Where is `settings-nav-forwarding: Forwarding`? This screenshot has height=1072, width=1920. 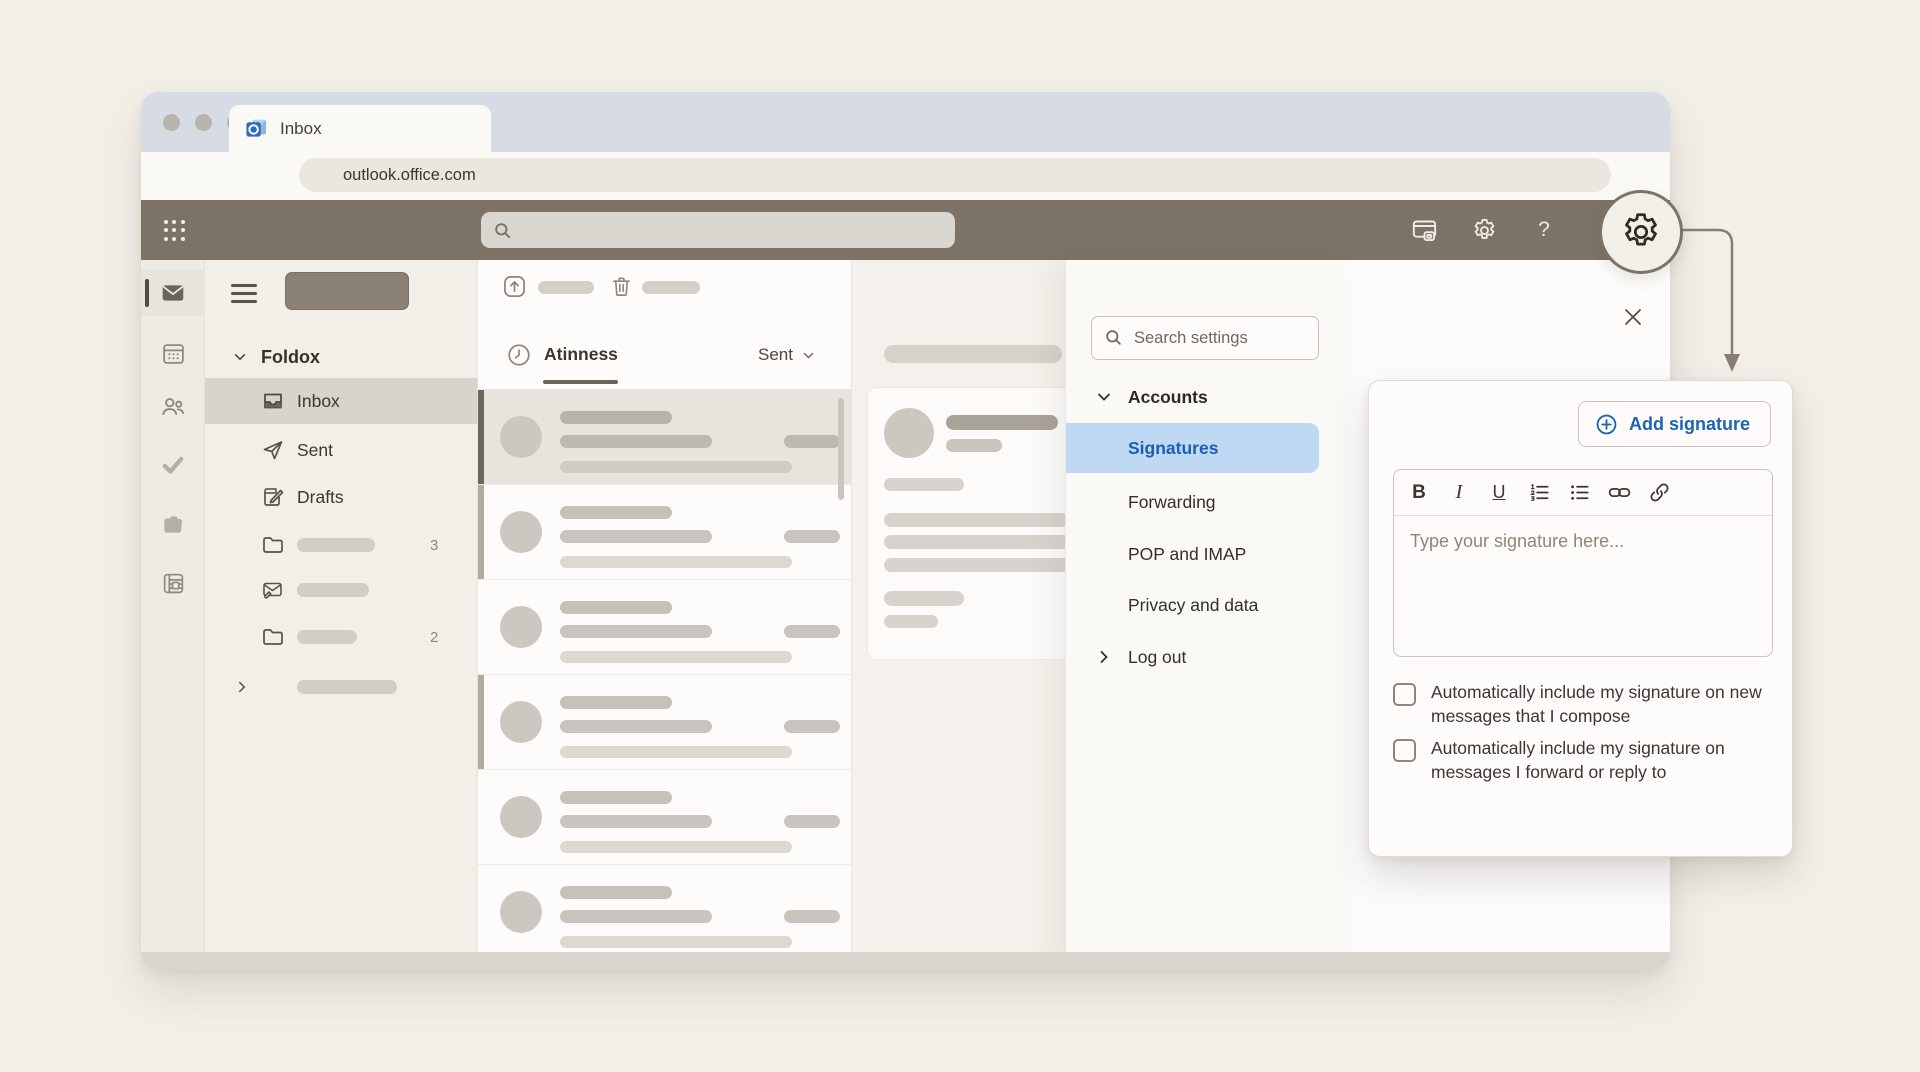
settings-nav-forwarding: Forwarding is located at coordinates (1205, 502).